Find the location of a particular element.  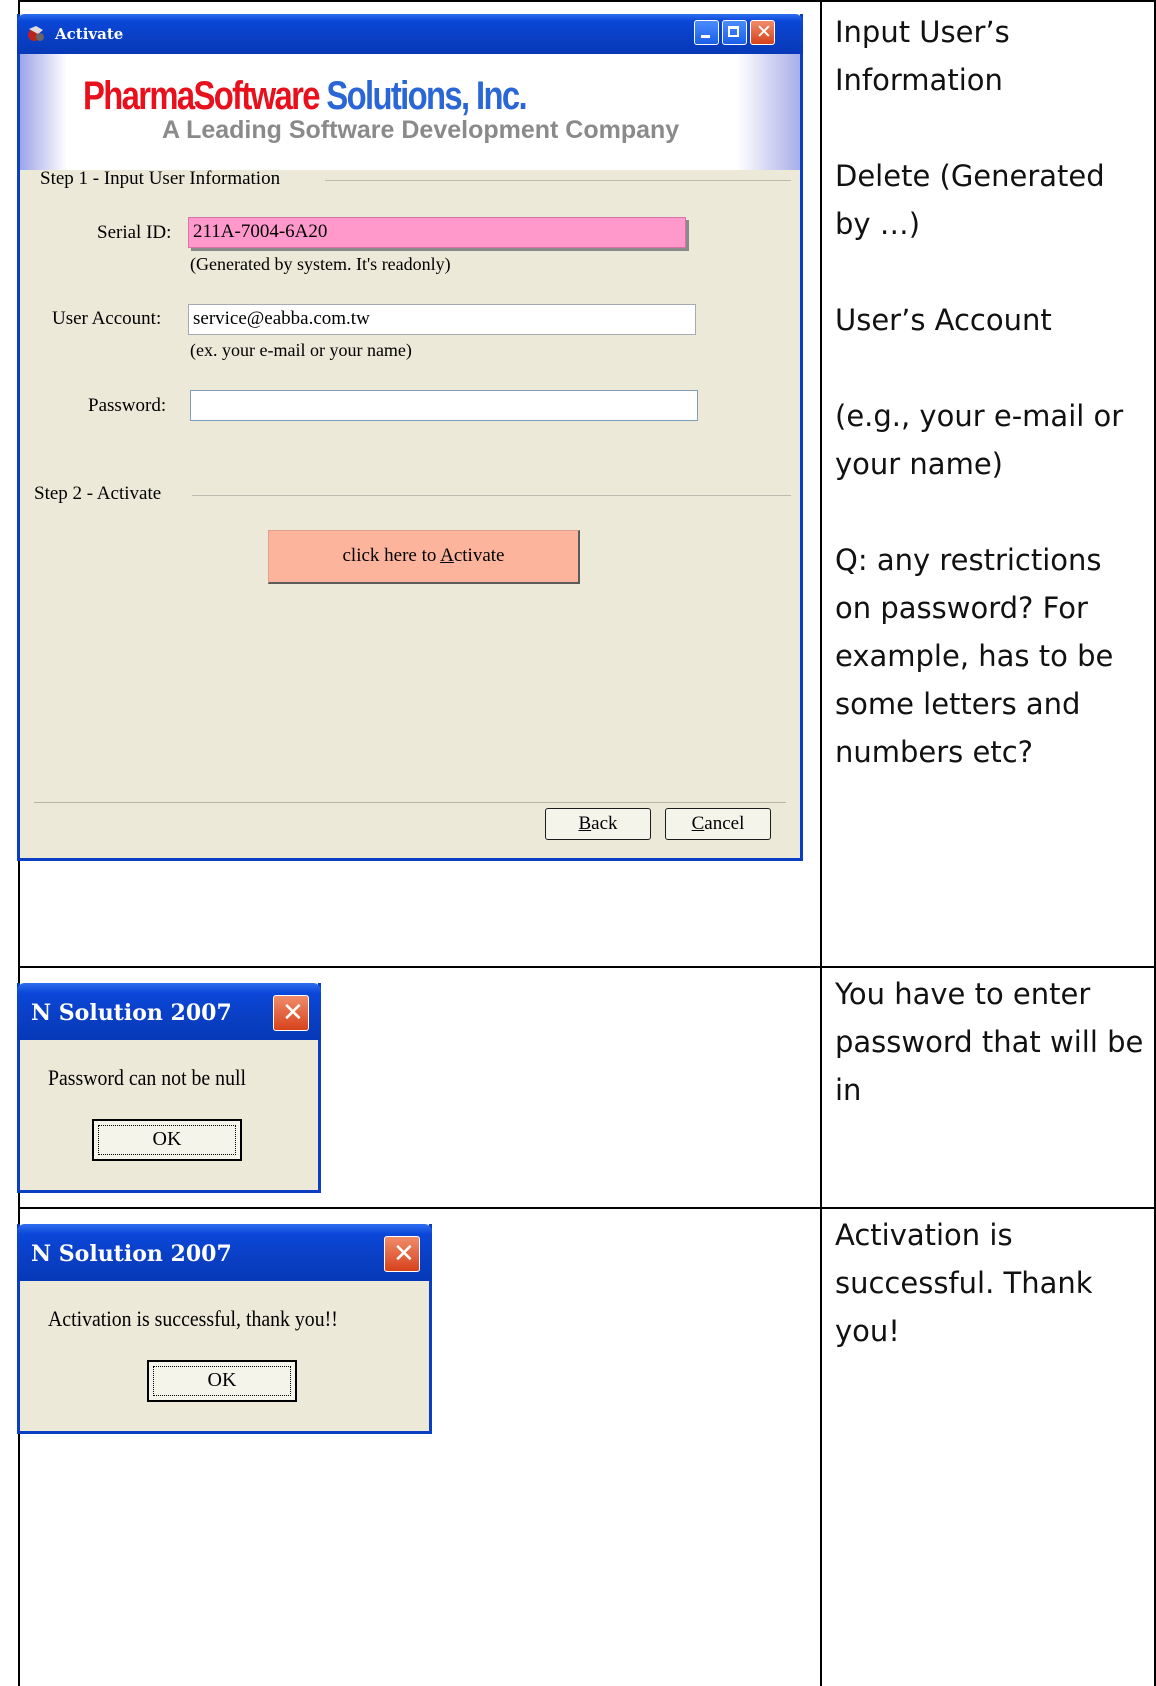

serial-label: Serial ID: is located at coordinates (134, 232).